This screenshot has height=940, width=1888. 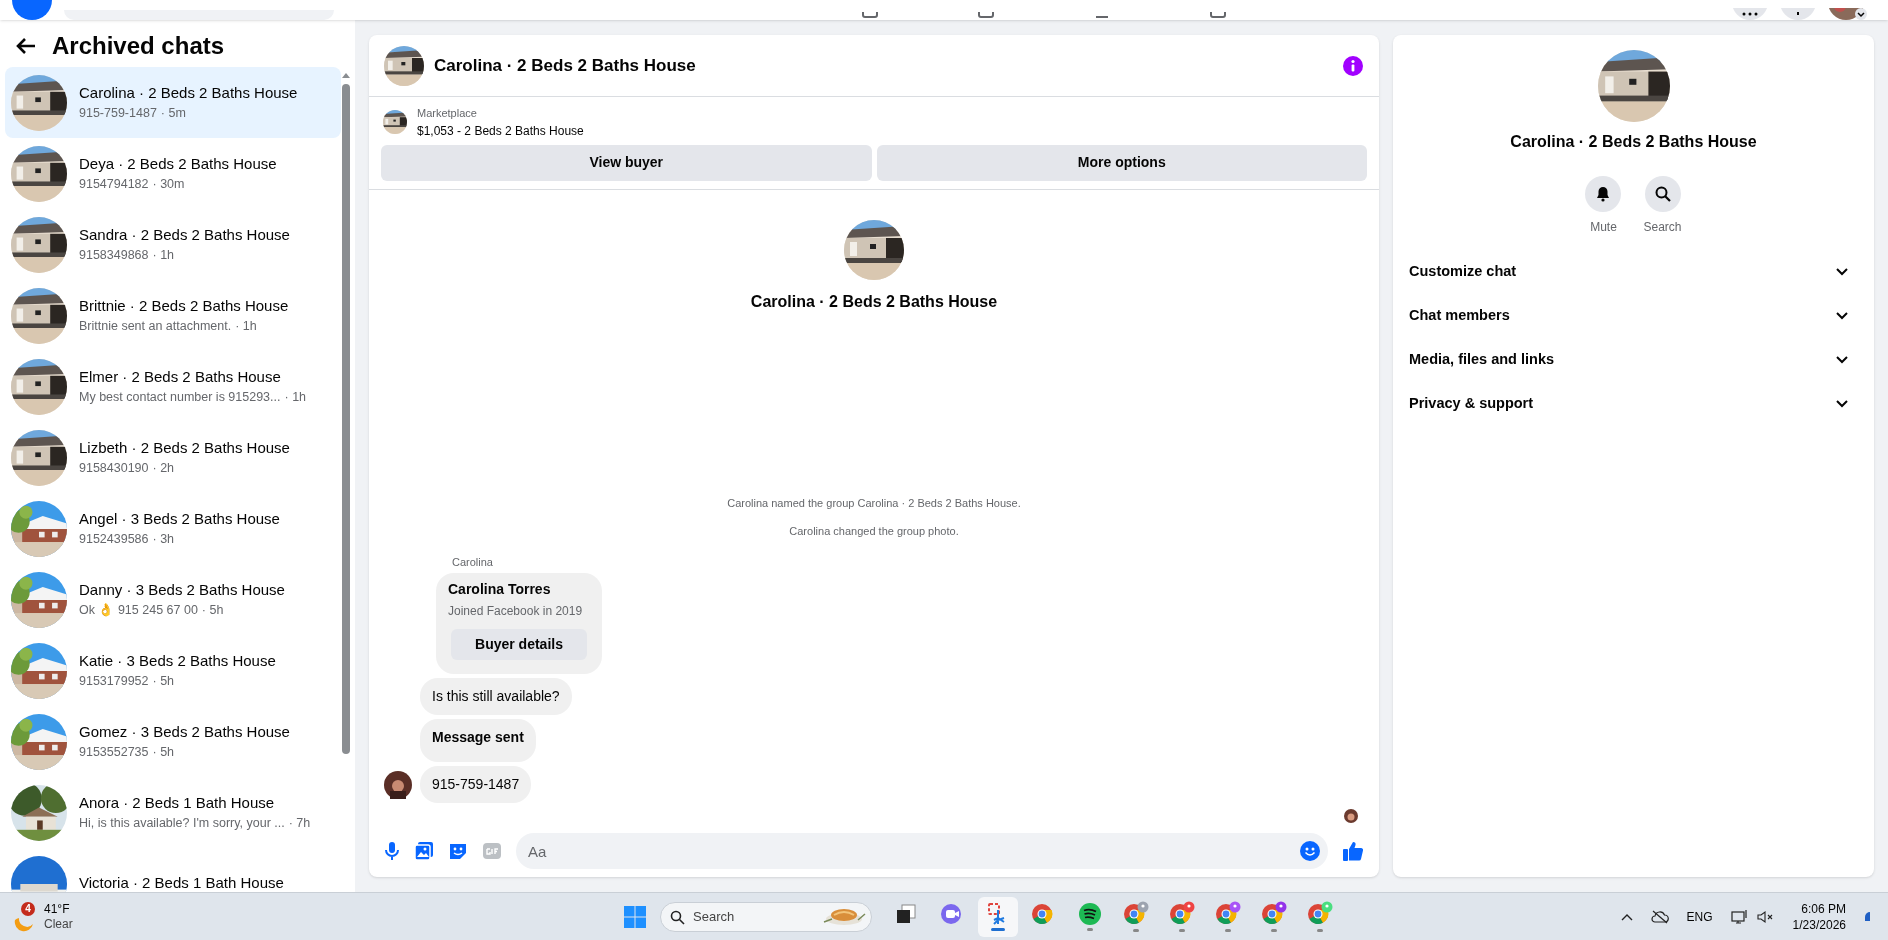 What do you see at coordinates (922, 851) in the screenshot?
I see `message-input: Aa` at bounding box center [922, 851].